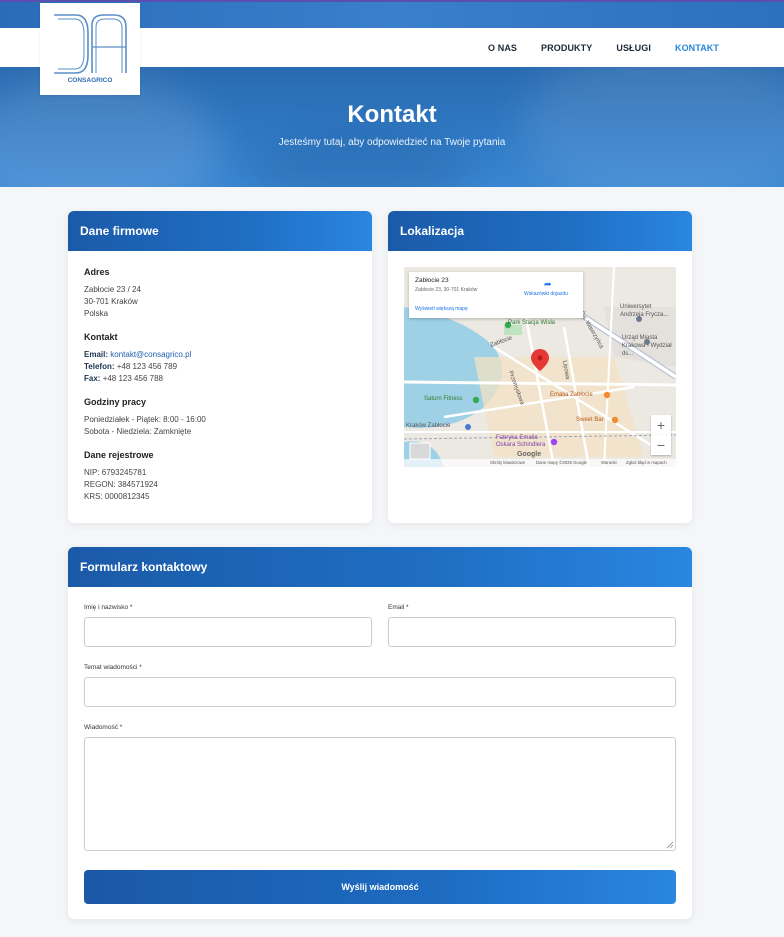  Describe the element at coordinates (380, 692) in the screenshot. I see `subject-field` at that location.